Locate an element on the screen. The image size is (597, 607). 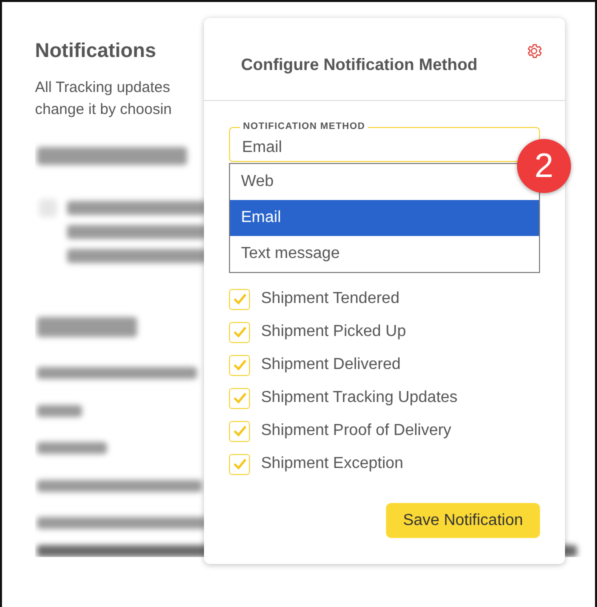
page-title: Notifications is located at coordinates (95, 51).